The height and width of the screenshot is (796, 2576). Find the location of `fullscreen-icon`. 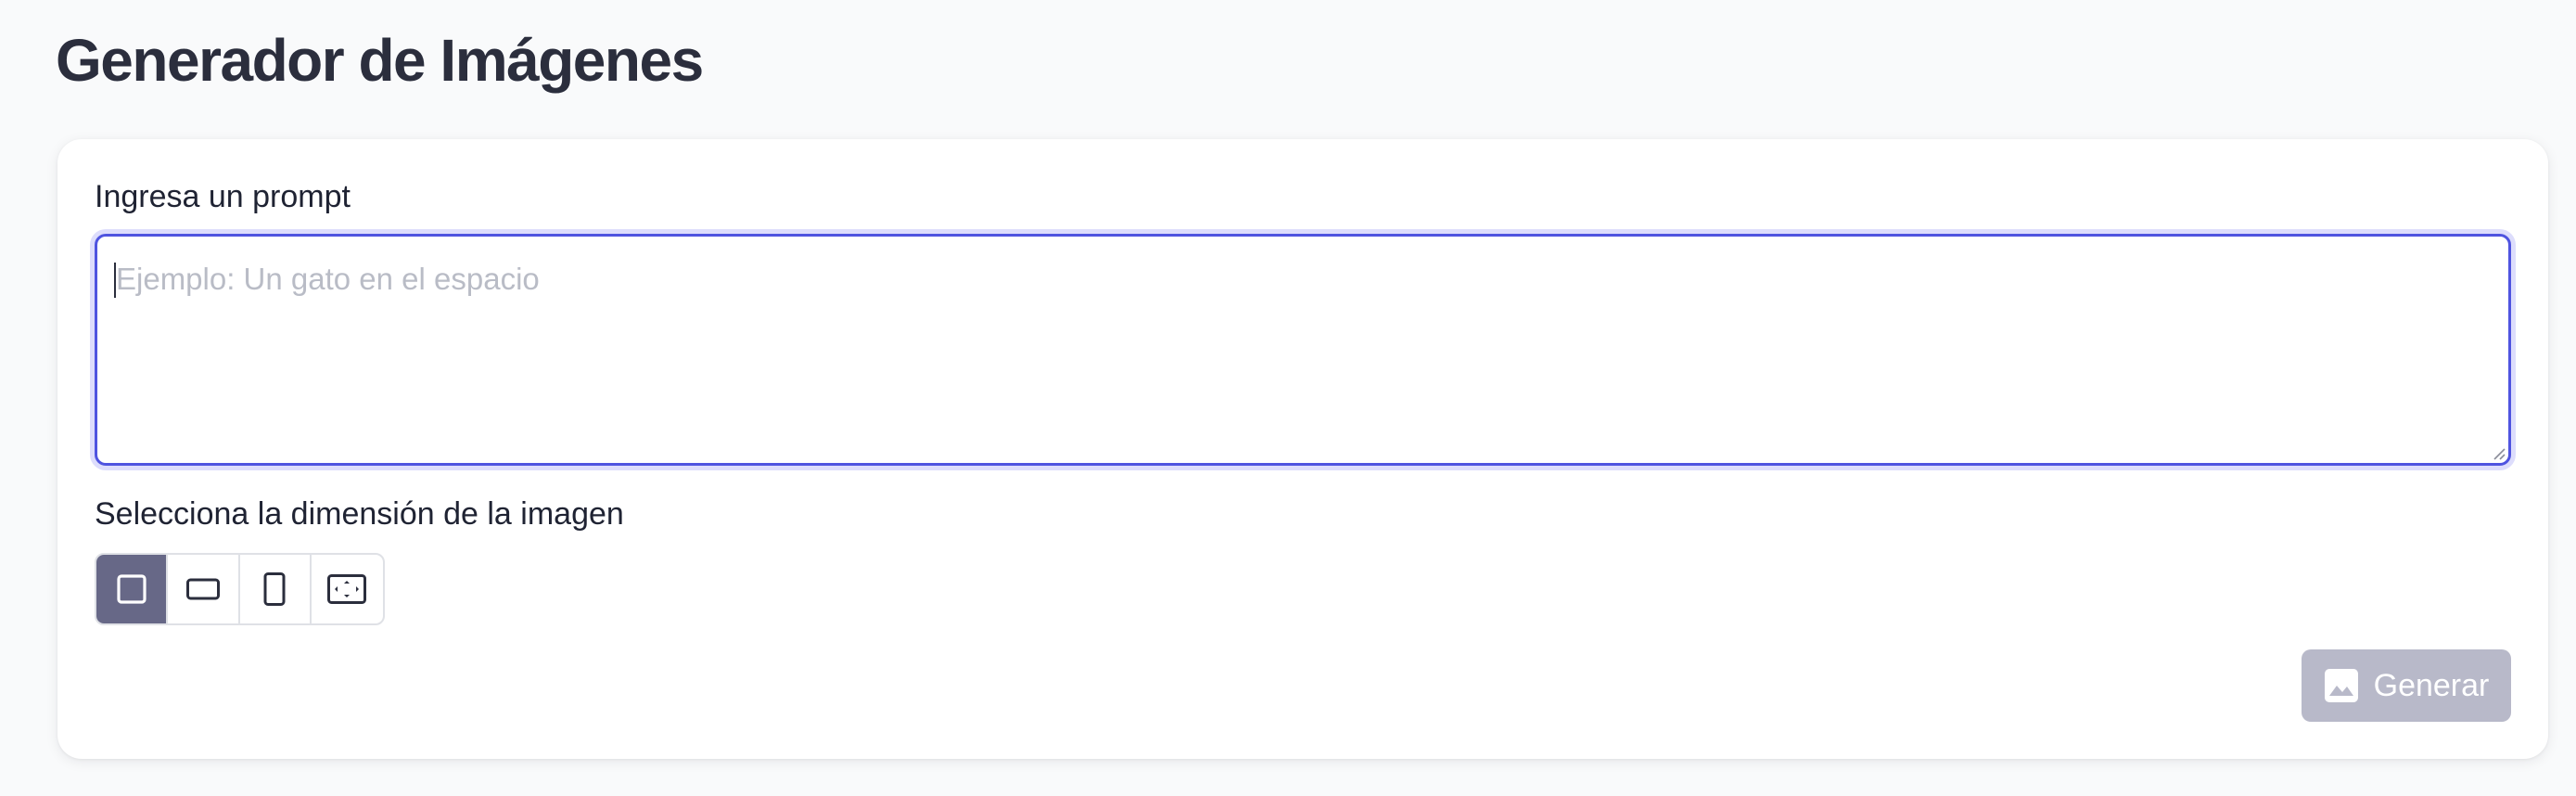

fullscreen-icon is located at coordinates (347, 589).